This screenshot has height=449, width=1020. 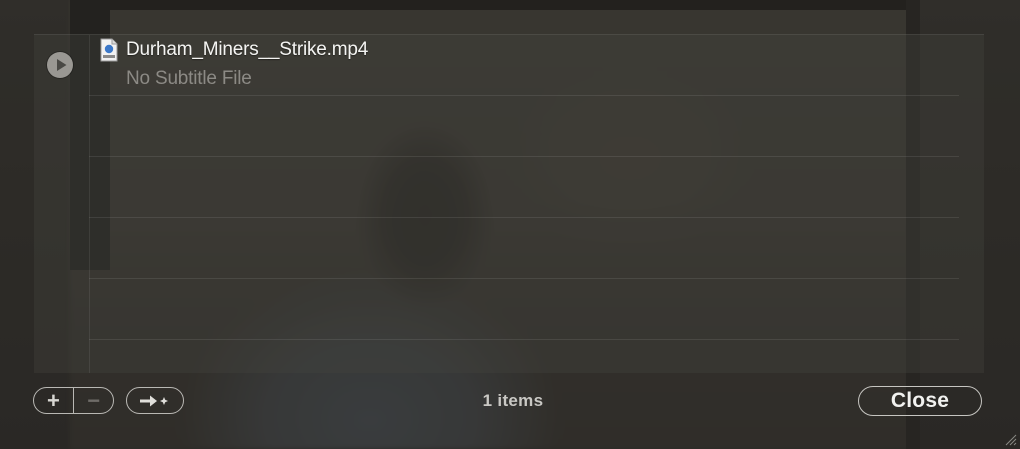 I want to click on list-column-divider, so click(x=89, y=204).